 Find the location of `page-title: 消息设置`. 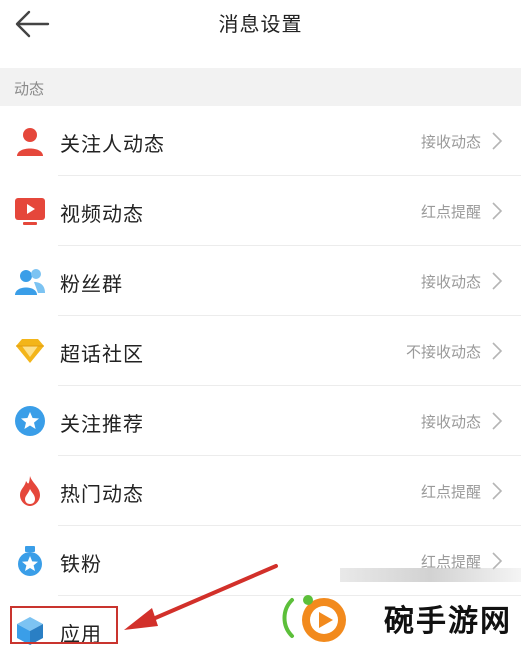

page-title: 消息设置 is located at coordinates (260, 24).